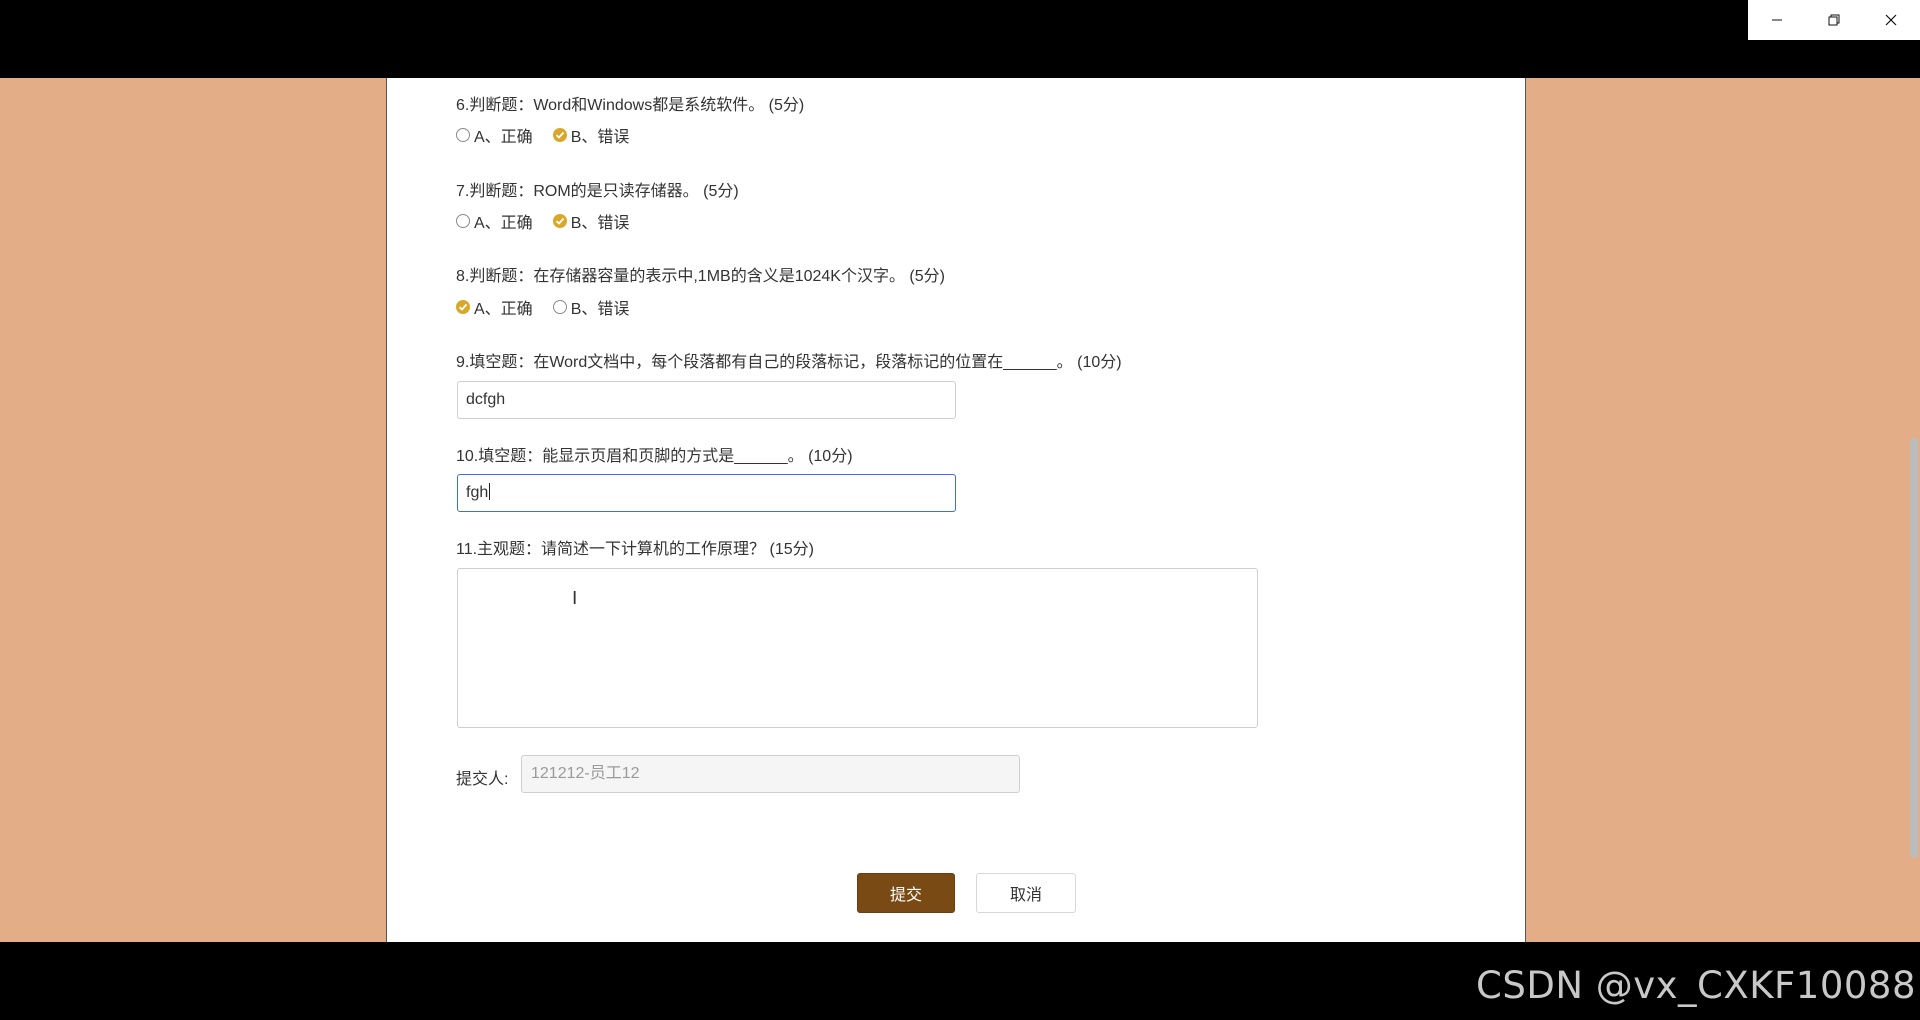  I want to click on vertical-scrollbar, so click(1913, 510).